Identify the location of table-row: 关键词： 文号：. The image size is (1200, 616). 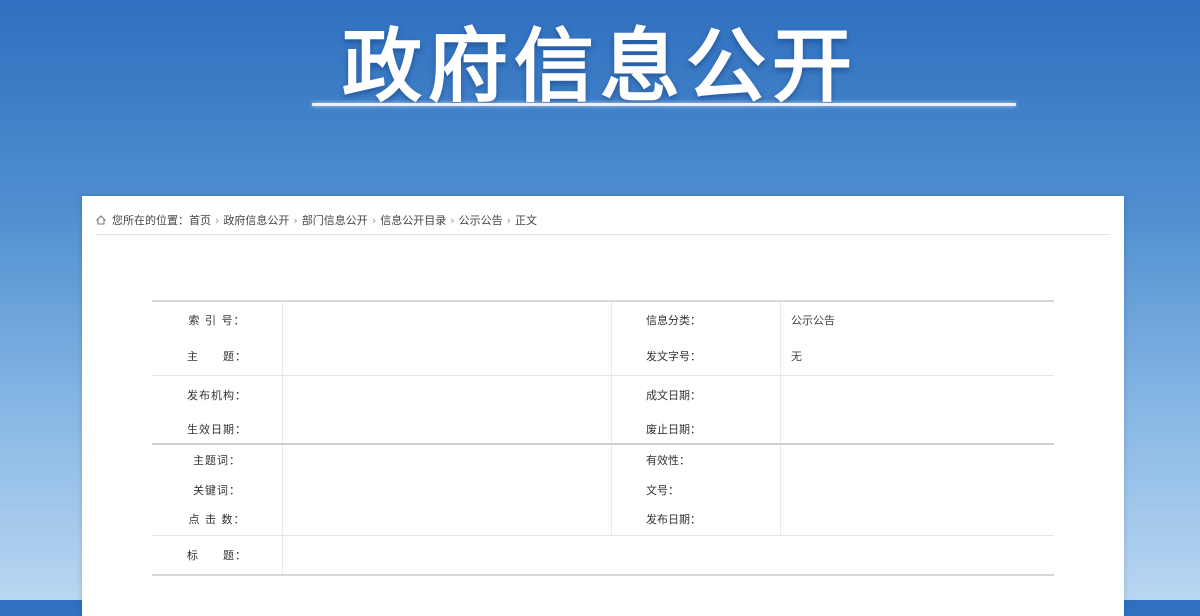
(603, 489).